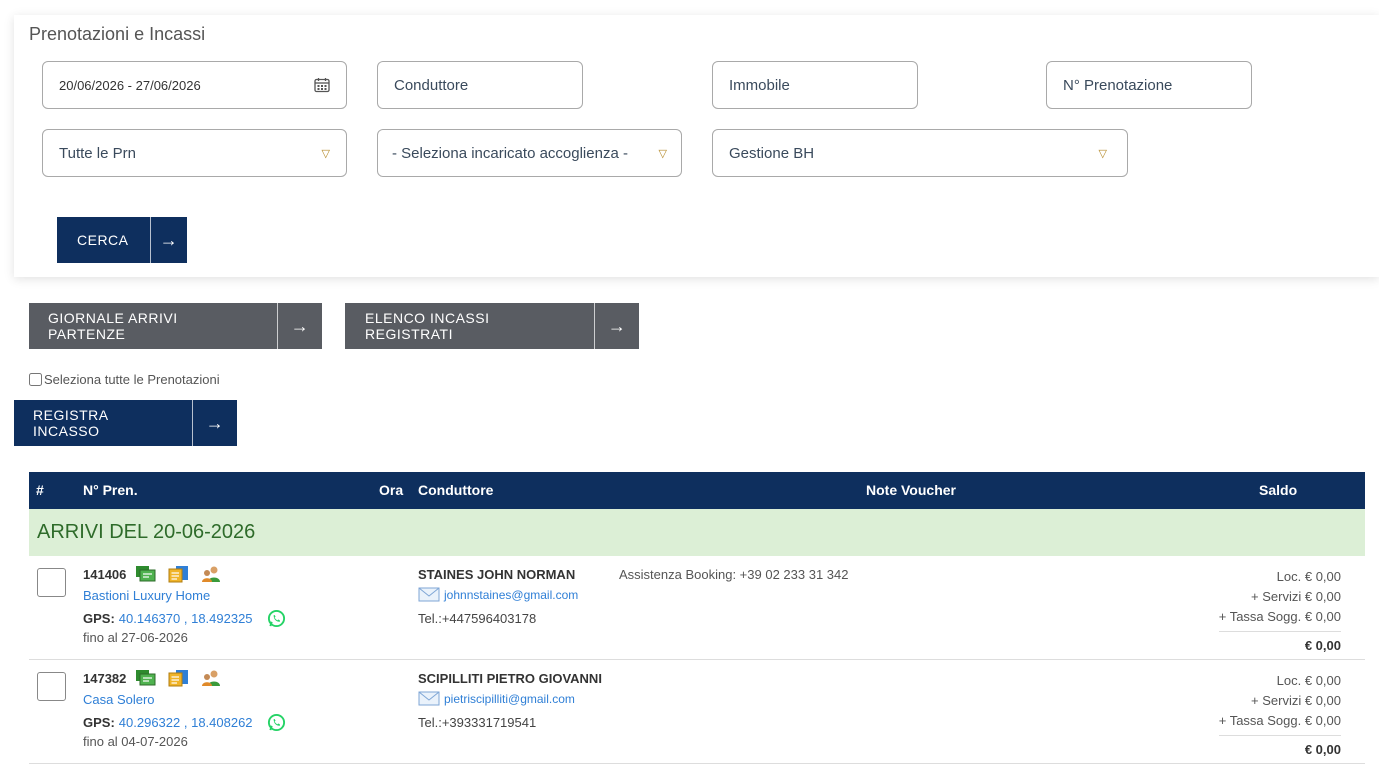 The height and width of the screenshot is (780, 1379). I want to click on gps-line: GPS: 40.296322 , 18.408262, so click(184, 722).